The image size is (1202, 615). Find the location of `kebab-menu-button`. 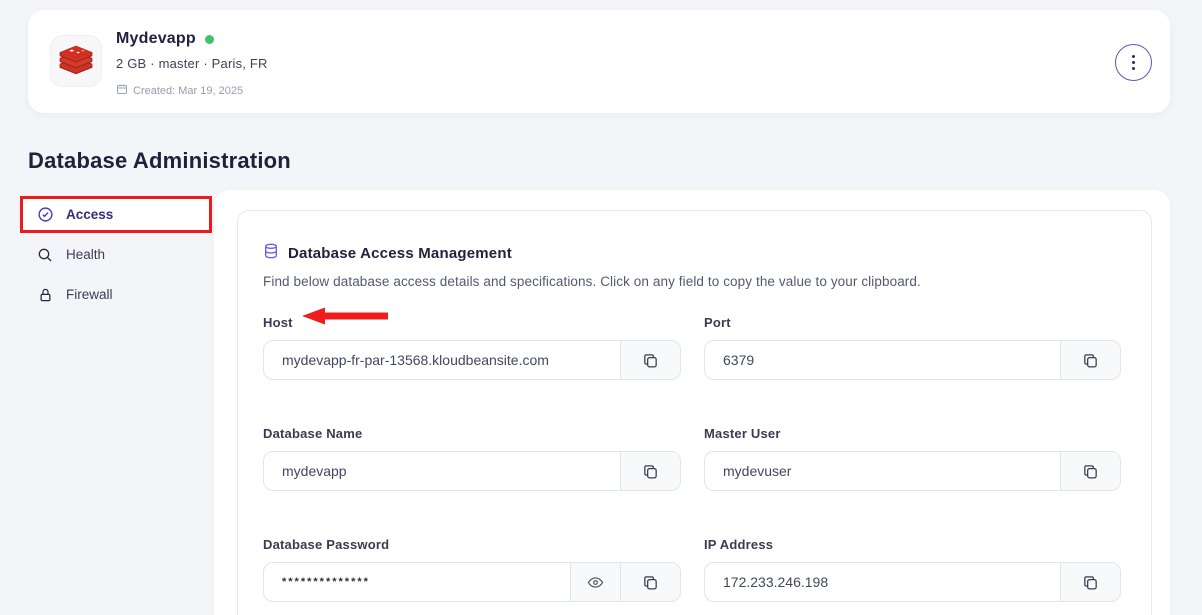

kebab-menu-button is located at coordinates (1133, 62).